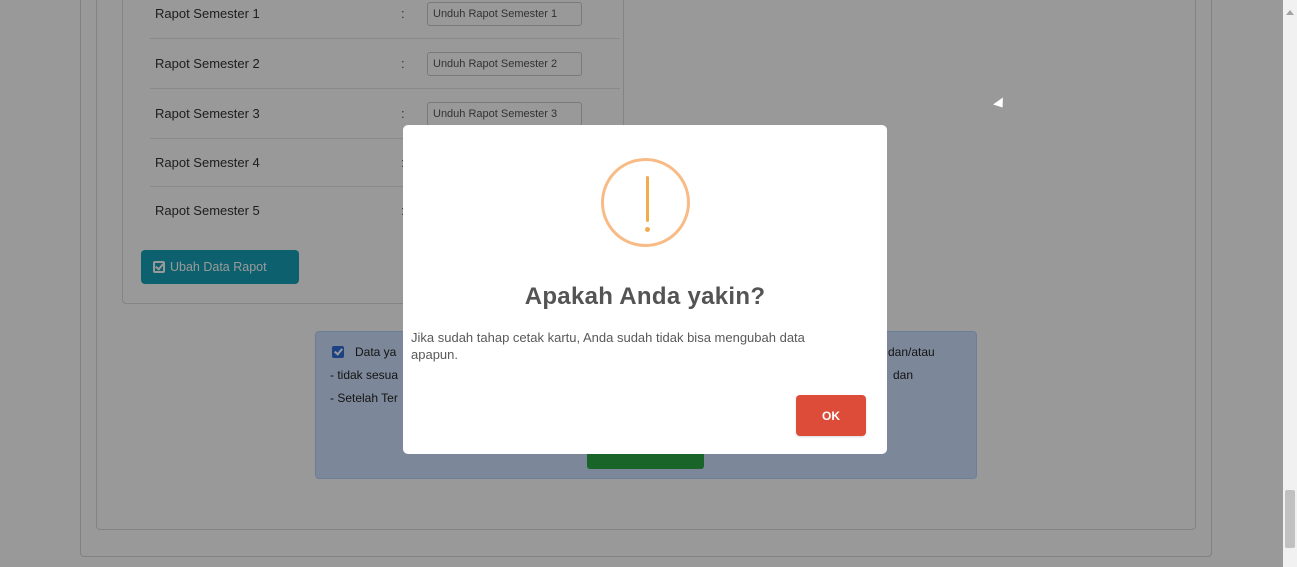 Image resolution: width=1297 pixels, height=567 pixels. I want to click on scroll-up-icon, so click(1290, 12).